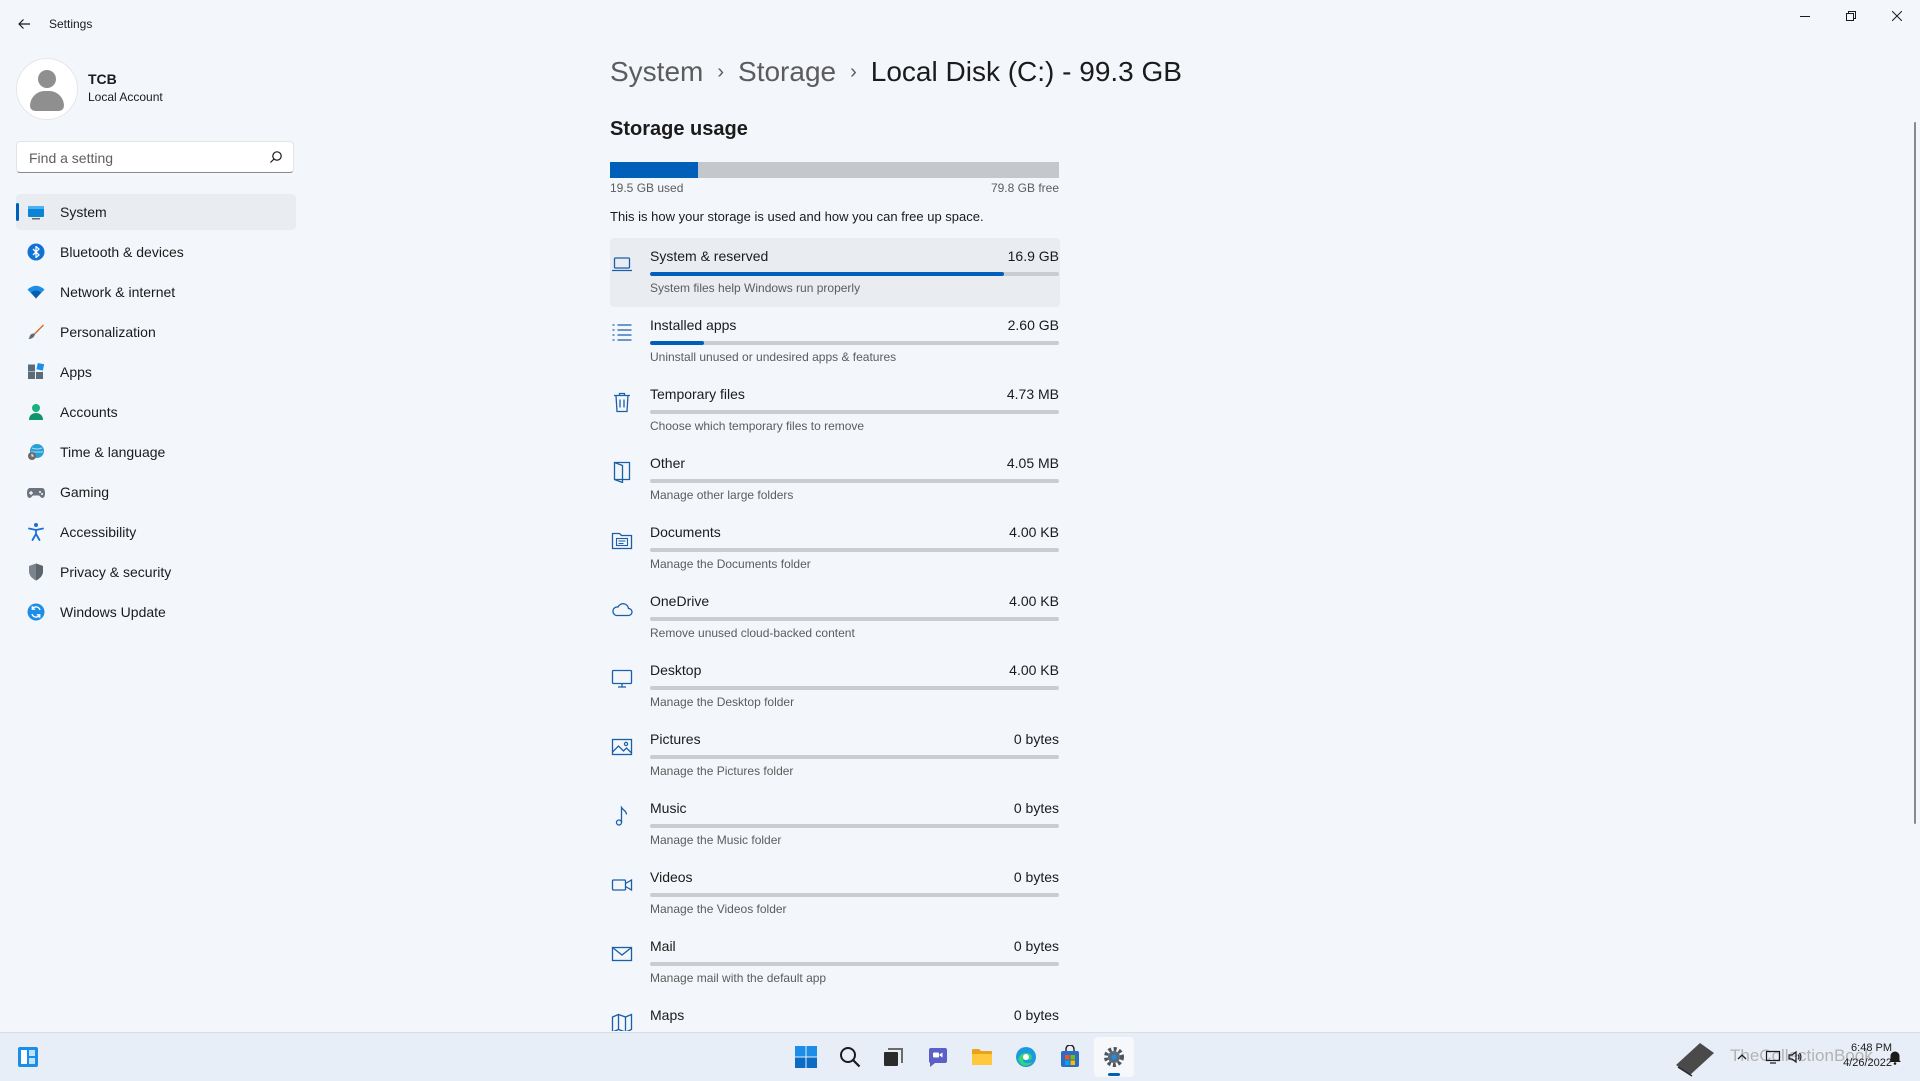 Image resolution: width=1920 pixels, height=1081 pixels. I want to click on storage-free-label: 79.8 GB free, so click(1024, 188).